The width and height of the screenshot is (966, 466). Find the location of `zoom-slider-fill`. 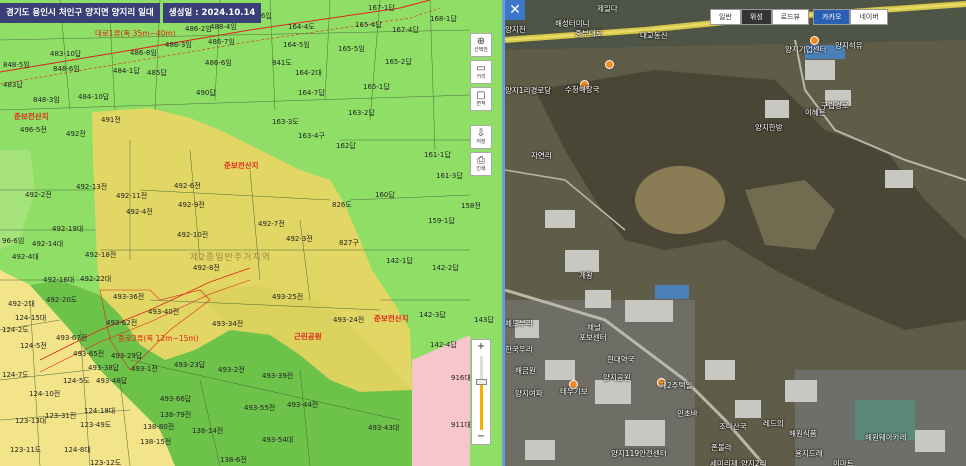

zoom-slider-fill is located at coordinates (481, 405).